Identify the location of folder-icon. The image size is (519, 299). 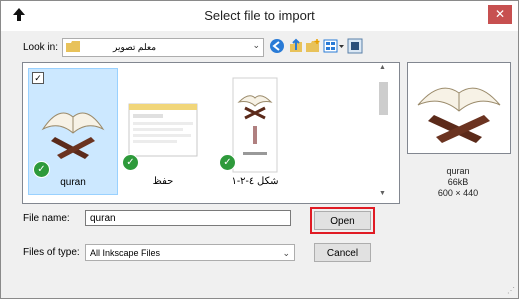
(73, 46).